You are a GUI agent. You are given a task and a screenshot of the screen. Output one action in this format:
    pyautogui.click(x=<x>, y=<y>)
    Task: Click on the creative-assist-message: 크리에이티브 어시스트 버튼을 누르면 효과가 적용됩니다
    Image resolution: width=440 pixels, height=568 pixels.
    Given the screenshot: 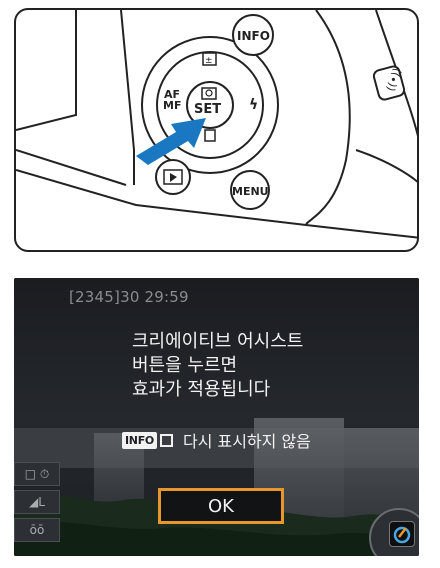 What is the action you would take?
    pyautogui.click(x=217, y=366)
    